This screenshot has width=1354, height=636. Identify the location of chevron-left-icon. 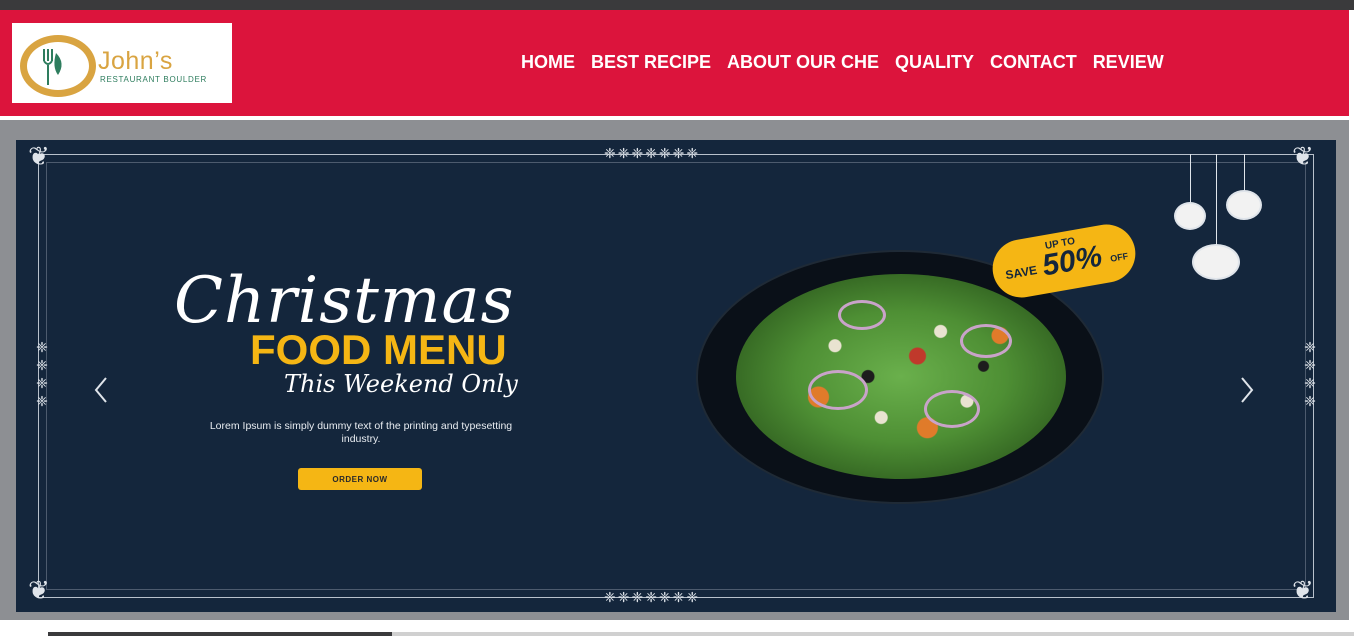
(101, 390).